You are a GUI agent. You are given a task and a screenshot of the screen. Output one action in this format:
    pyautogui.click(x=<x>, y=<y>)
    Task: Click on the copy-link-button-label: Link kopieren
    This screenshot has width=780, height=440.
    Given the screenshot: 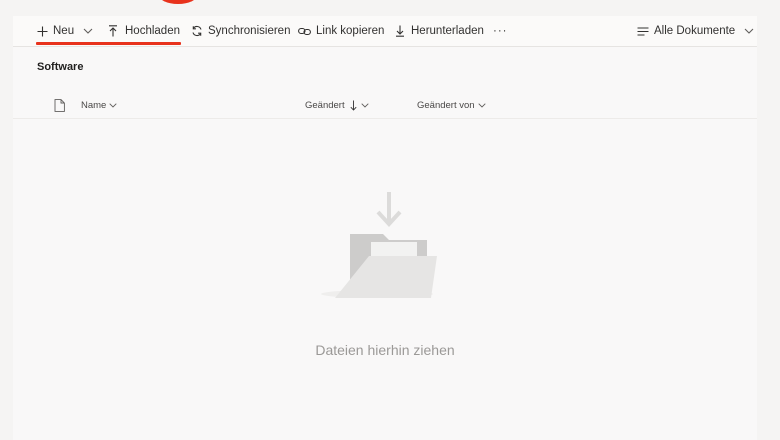 What is the action you would take?
    pyautogui.click(x=350, y=31)
    